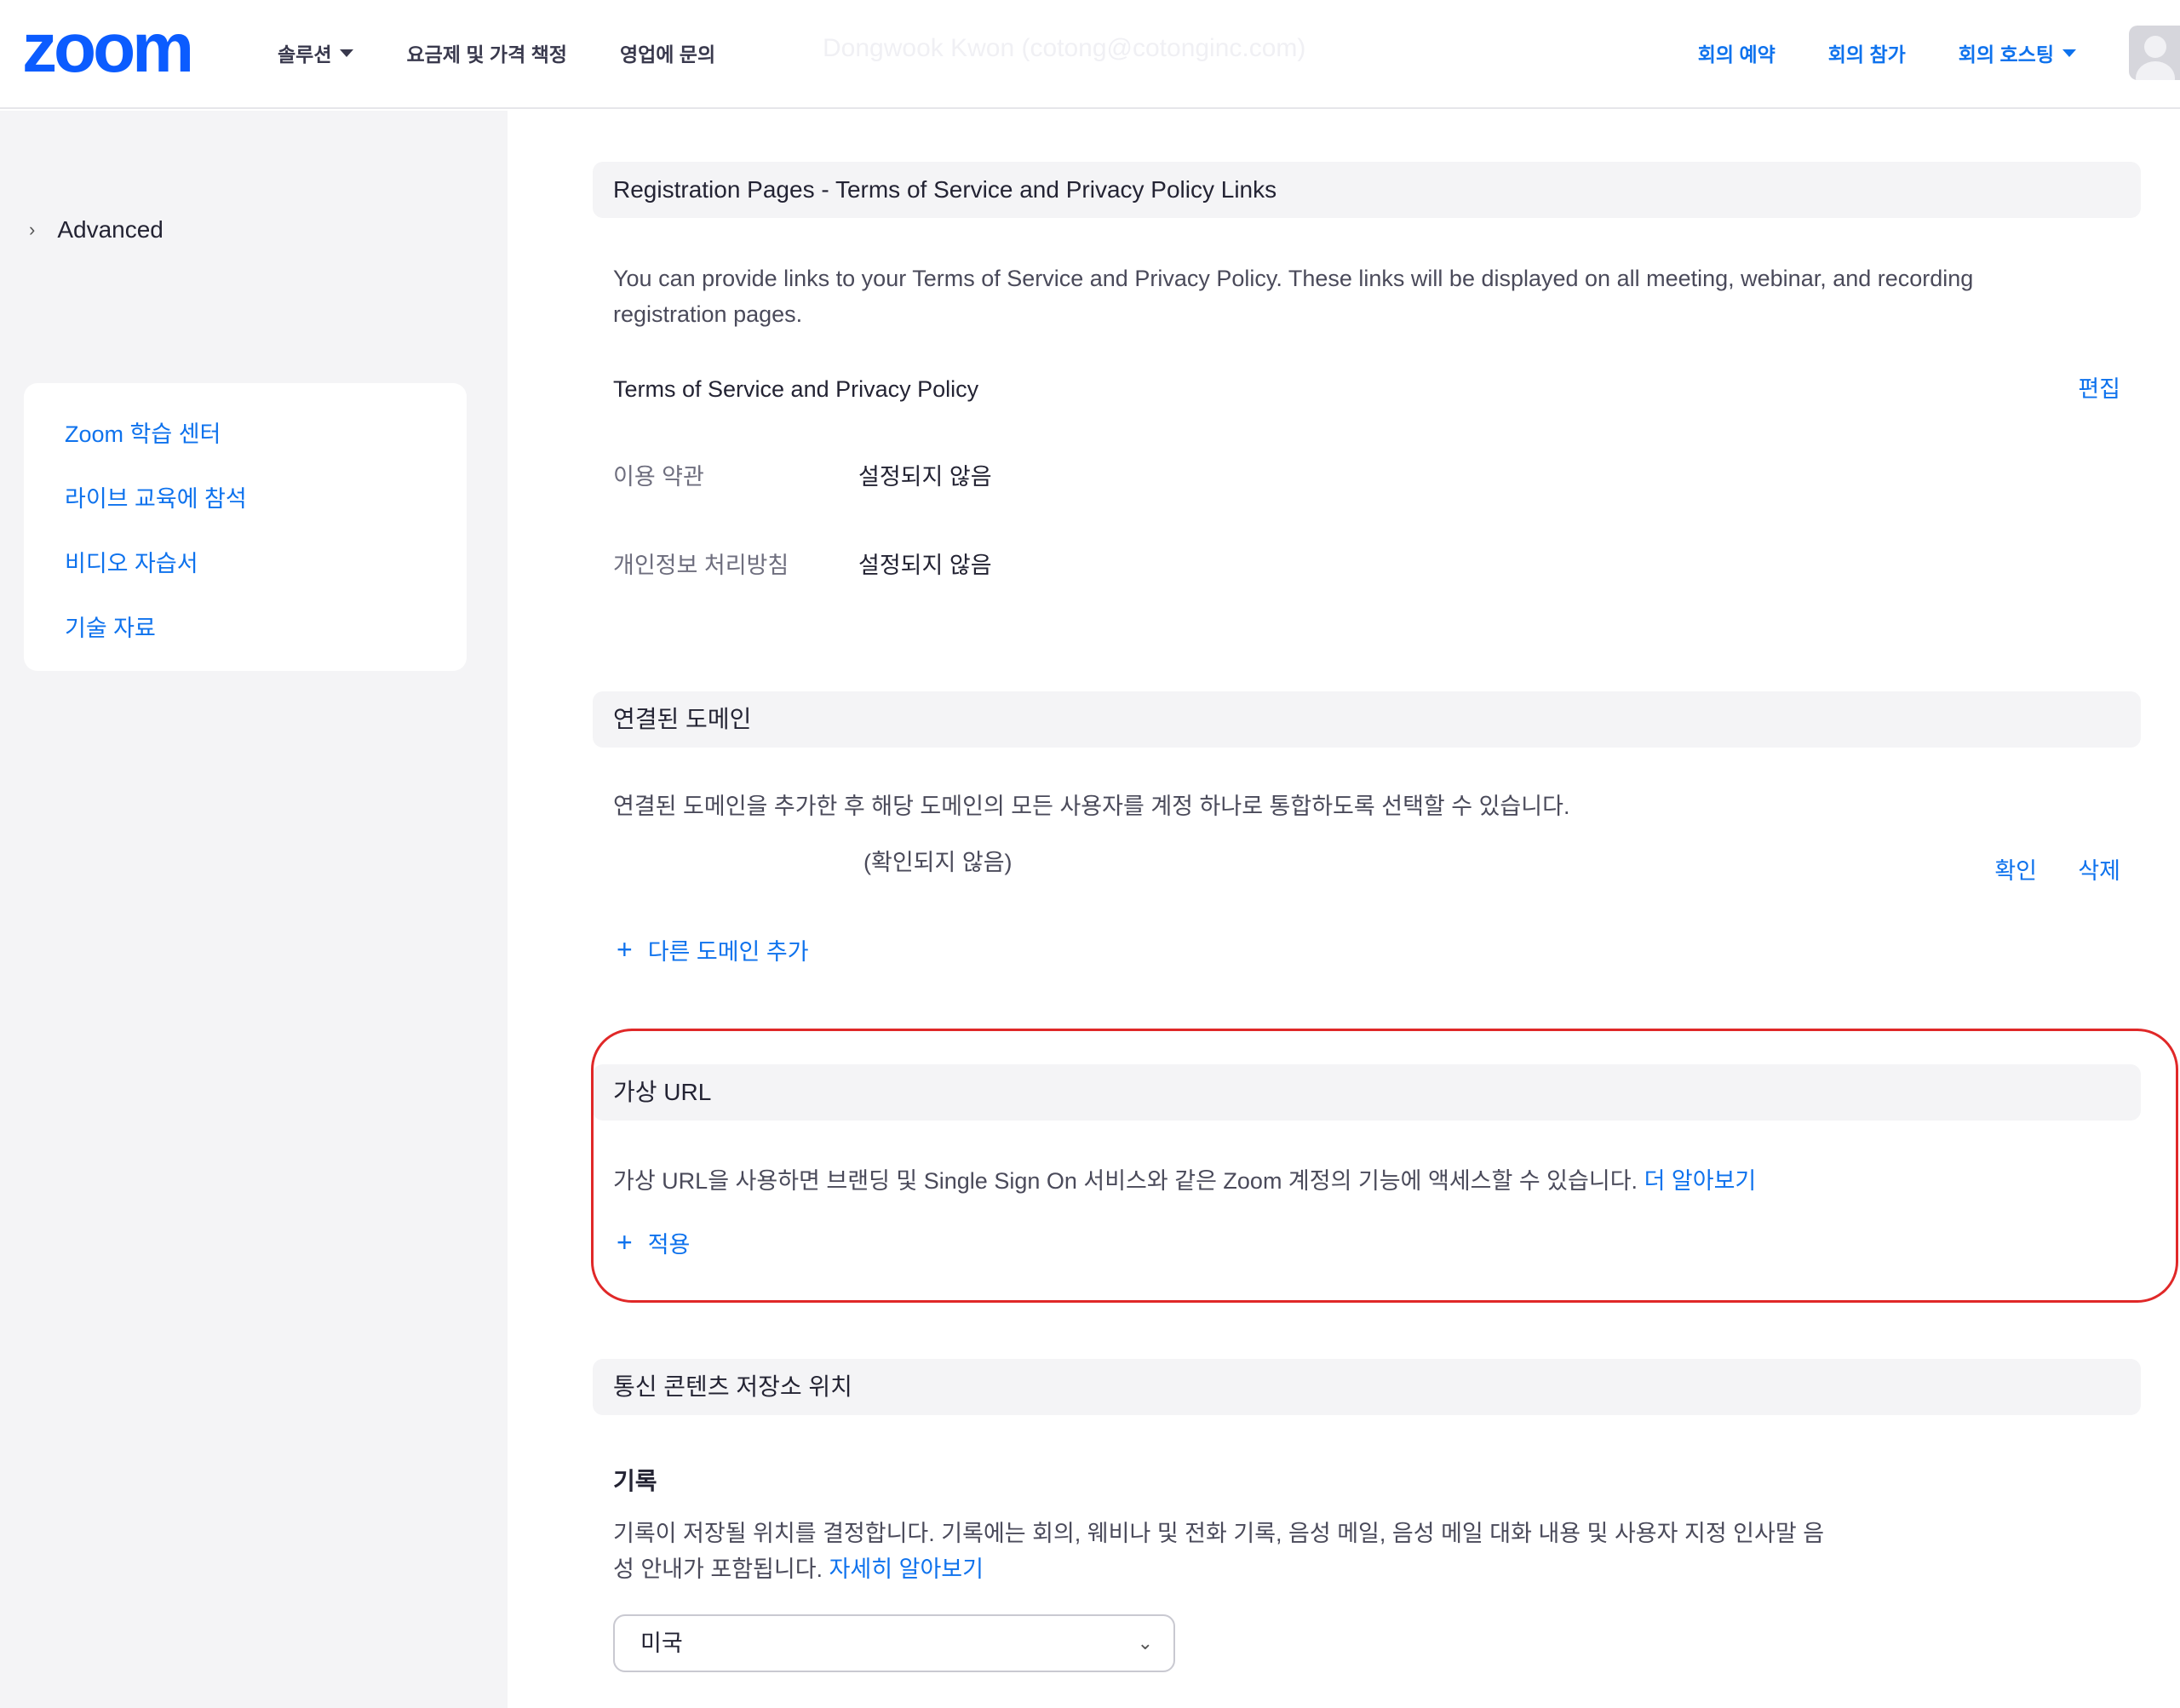  What do you see at coordinates (718, 1569) in the screenshot?
I see `storage-description-line2-text: 성 안내가 포함됩니다.` at bounding box center [718, 1569].